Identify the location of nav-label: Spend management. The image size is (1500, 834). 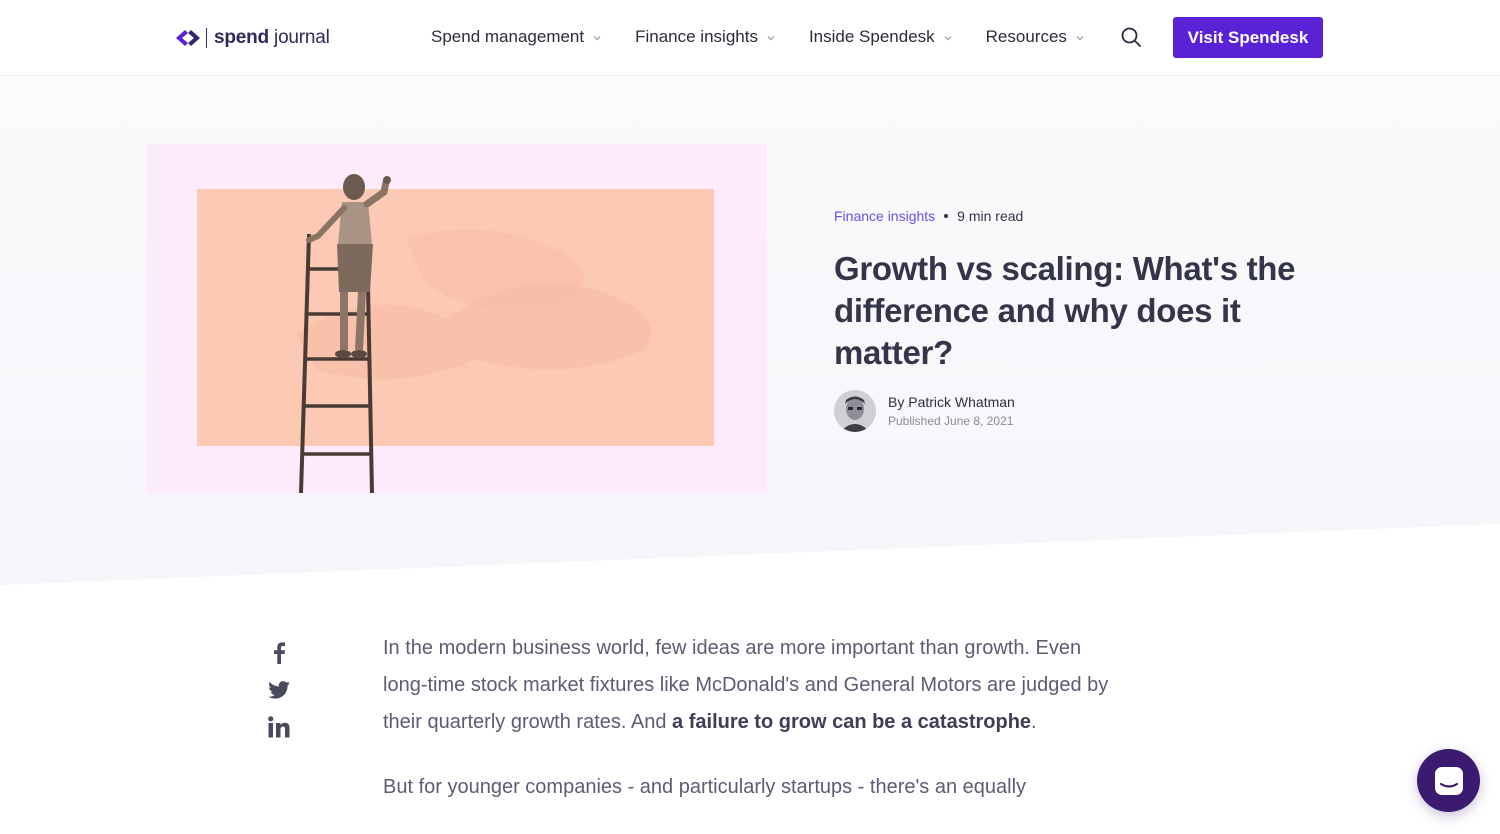
(508, 36).